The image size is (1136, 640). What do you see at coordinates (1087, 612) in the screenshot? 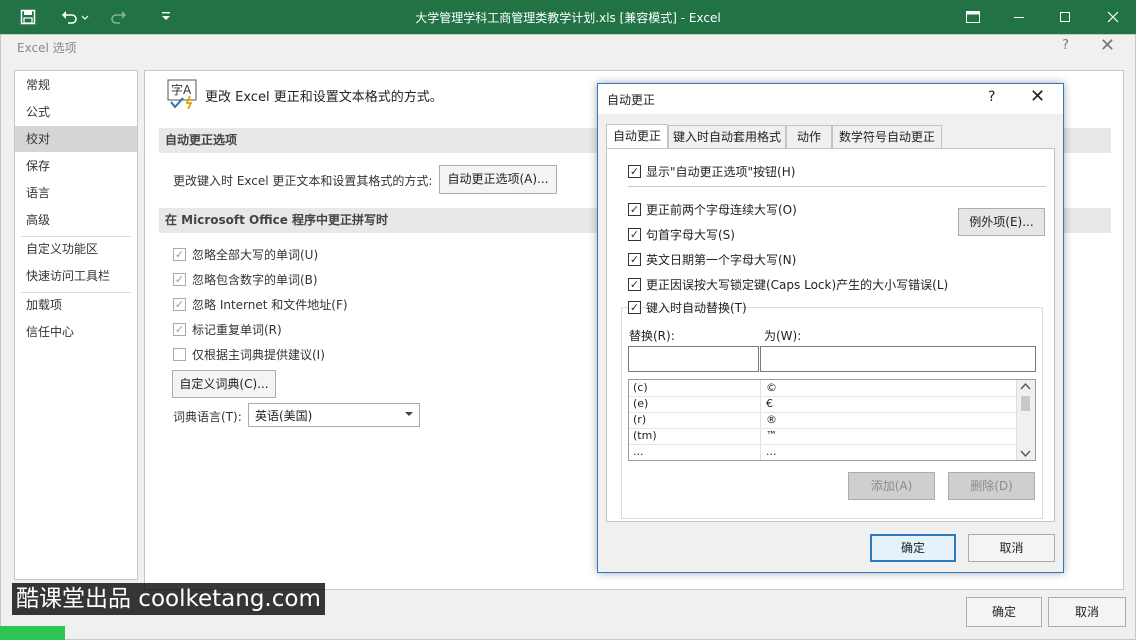
I see `options-cancel-button: 取消` at bounding box center [1087, 612].